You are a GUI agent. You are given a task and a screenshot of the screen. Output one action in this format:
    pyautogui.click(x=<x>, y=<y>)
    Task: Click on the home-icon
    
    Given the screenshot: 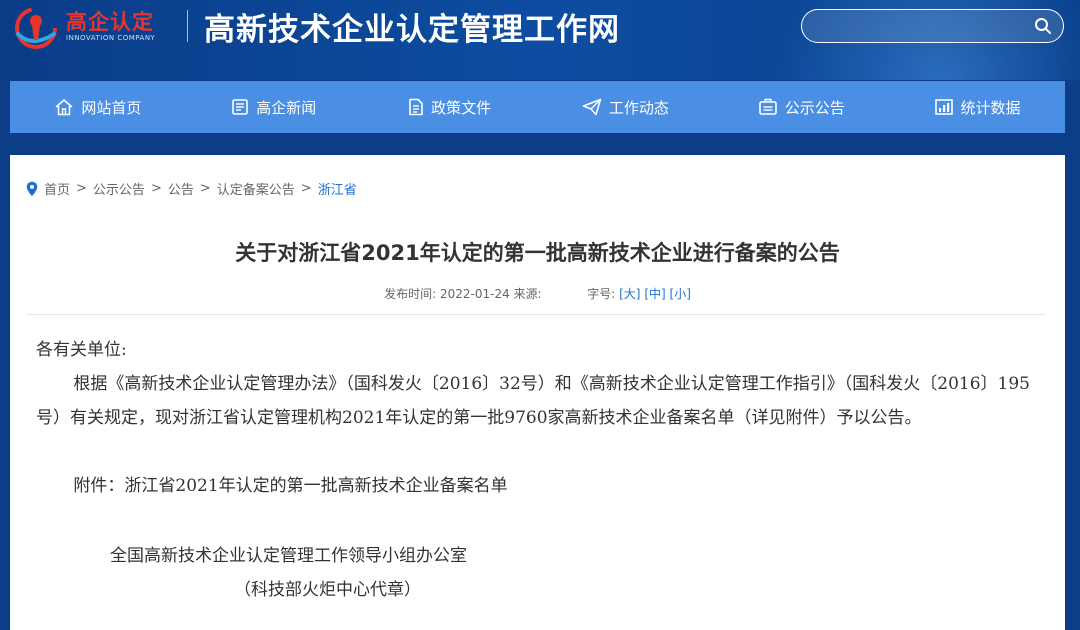 What is the action you would take?
    pyautogui.click(x=64, y=107)
    